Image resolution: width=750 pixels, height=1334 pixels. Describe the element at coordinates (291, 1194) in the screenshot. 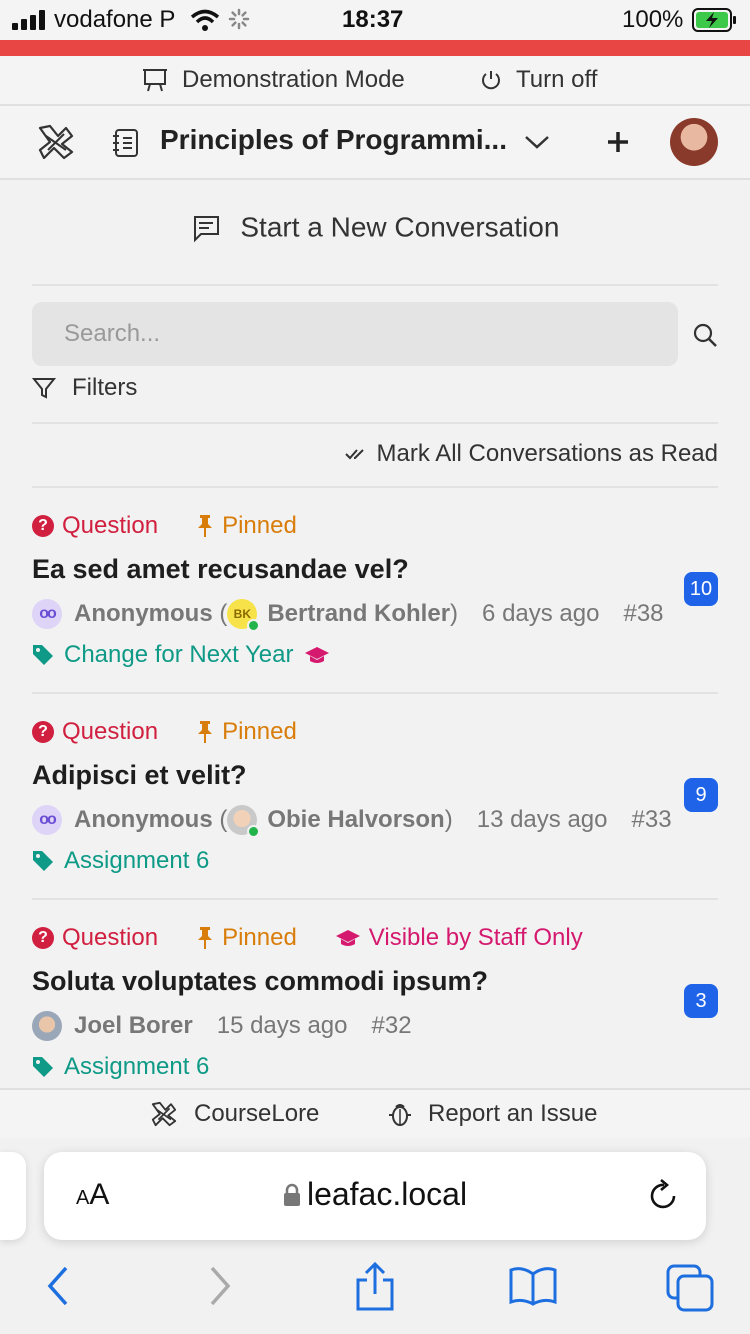

I see `lock-icon` at that location.